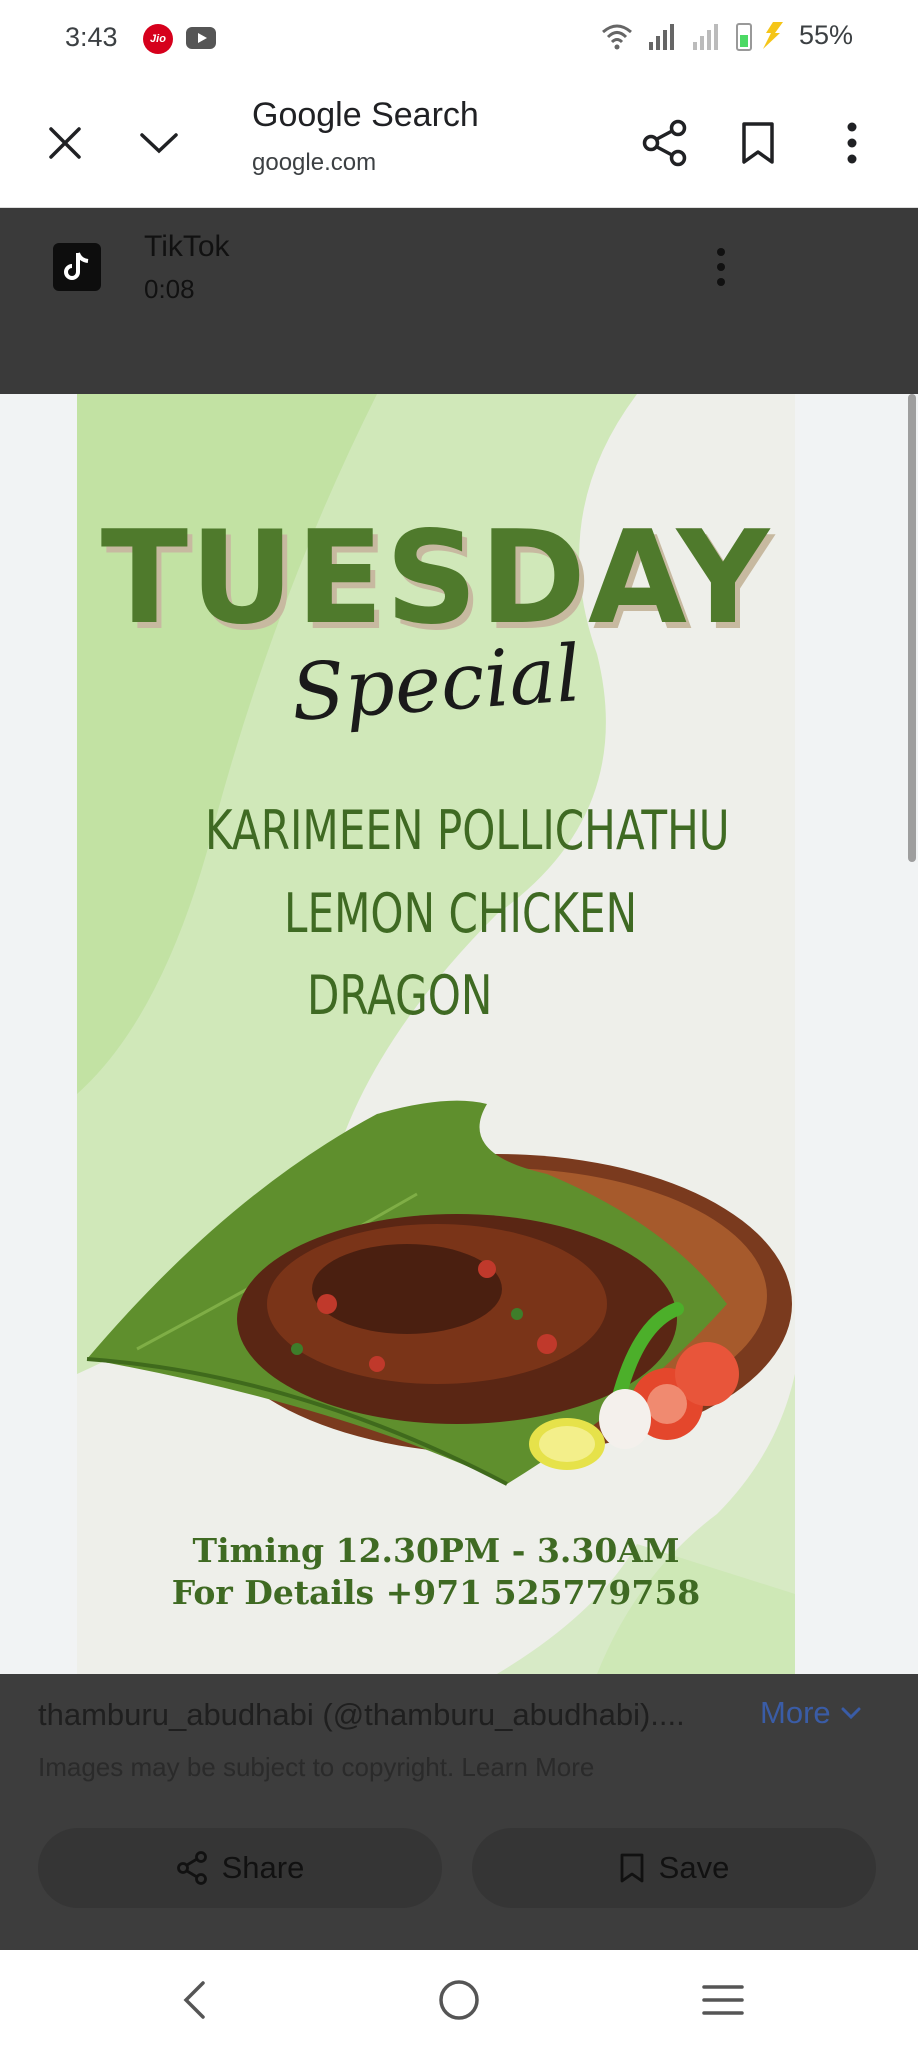 The width and height of the screenshot is (918, 2048). I want to click on menu-item: DRAGON, so click(400, 995).